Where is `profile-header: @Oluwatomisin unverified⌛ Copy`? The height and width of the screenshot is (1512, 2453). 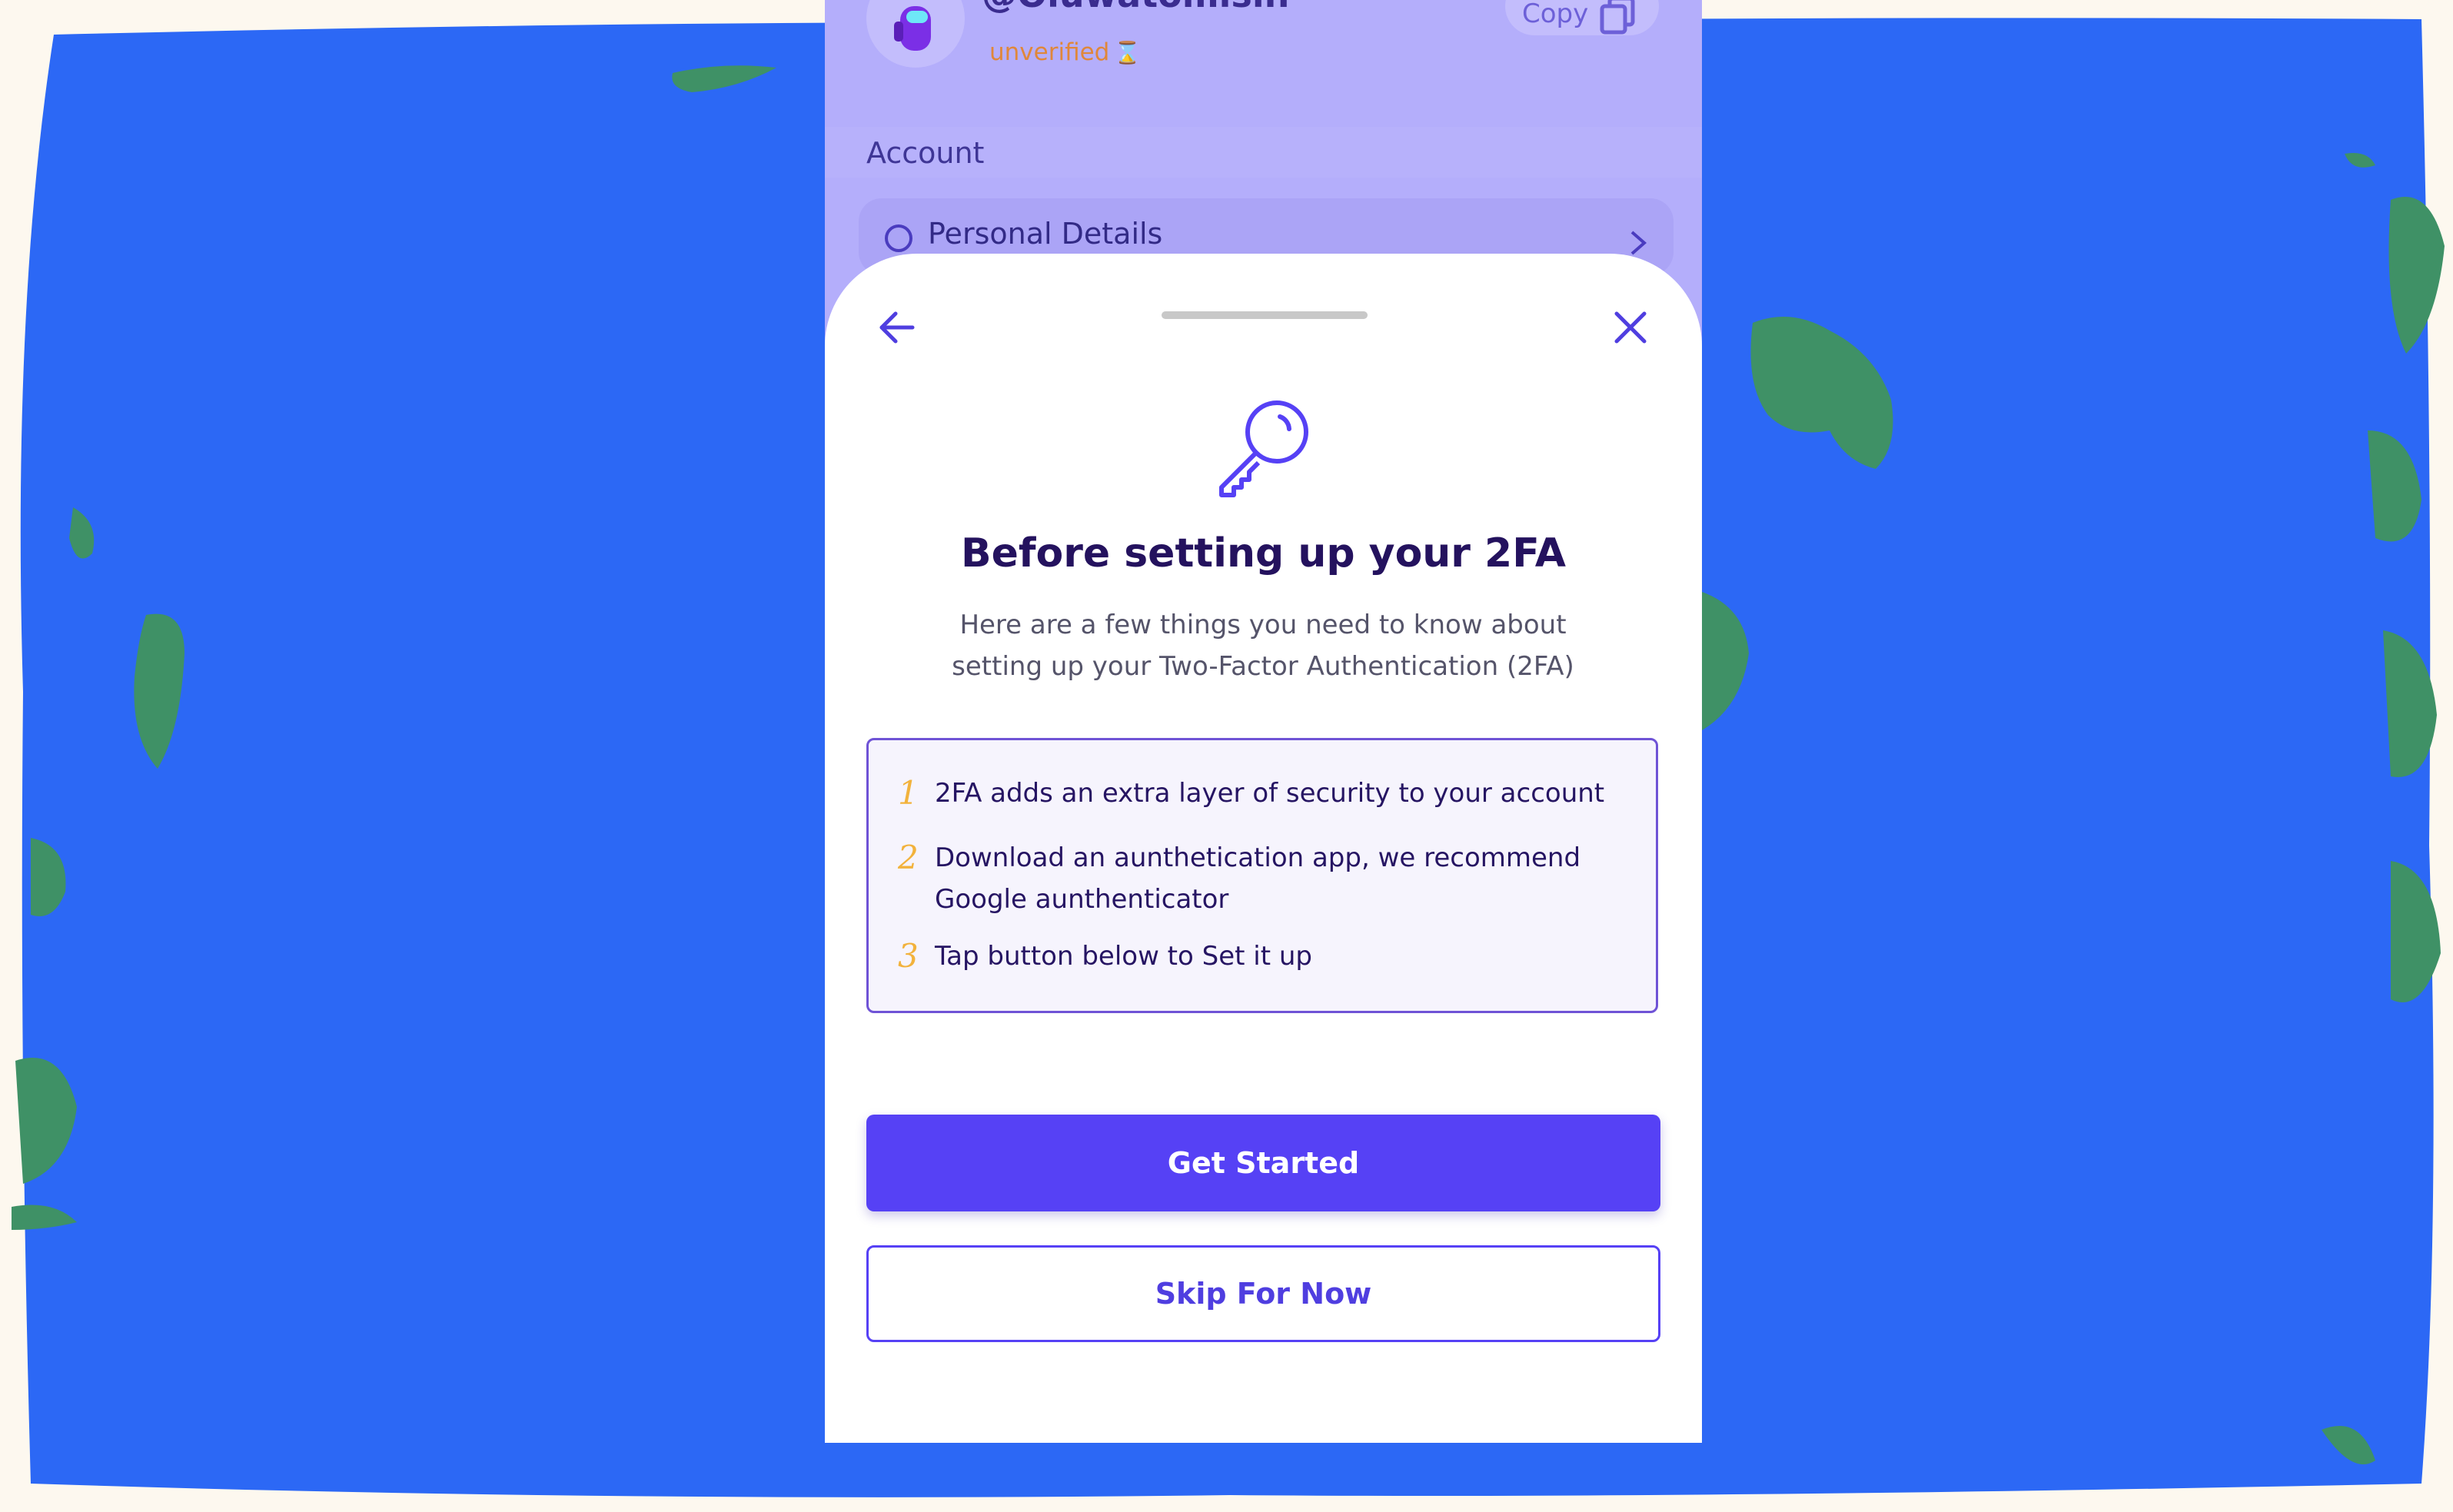 profile-header: @Oluwatomisin unverified⌛ Copy is located at coordinates (1263, 63).